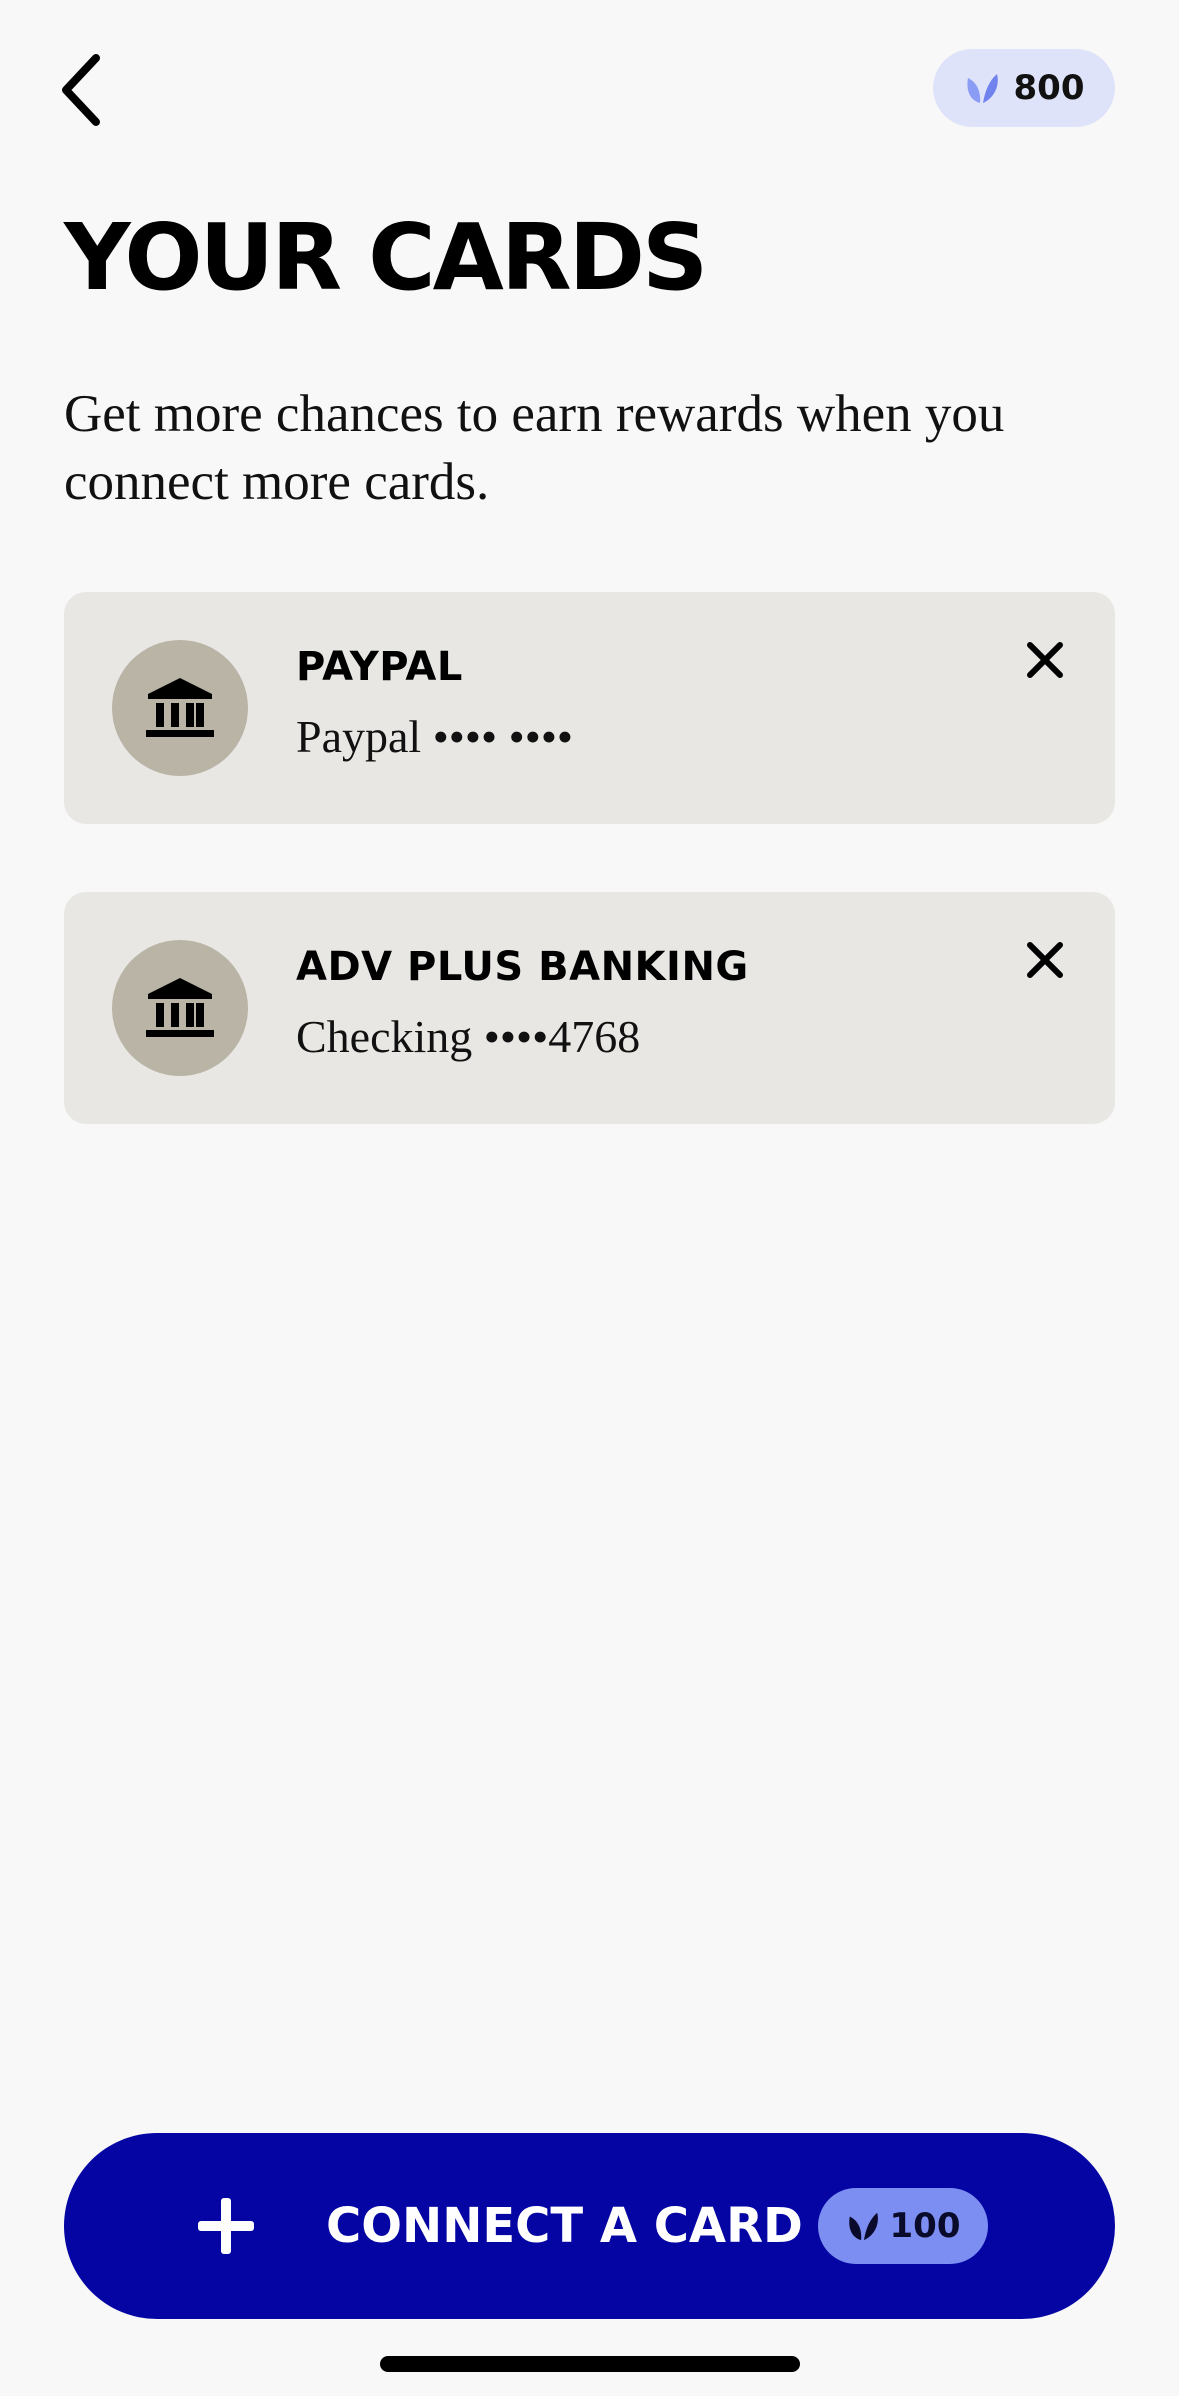 The height and width of the screenshot is (2396, 1179). Describe the element at coordinates (226, 2226) in the screenshot. I see `plus-icon` at that location.